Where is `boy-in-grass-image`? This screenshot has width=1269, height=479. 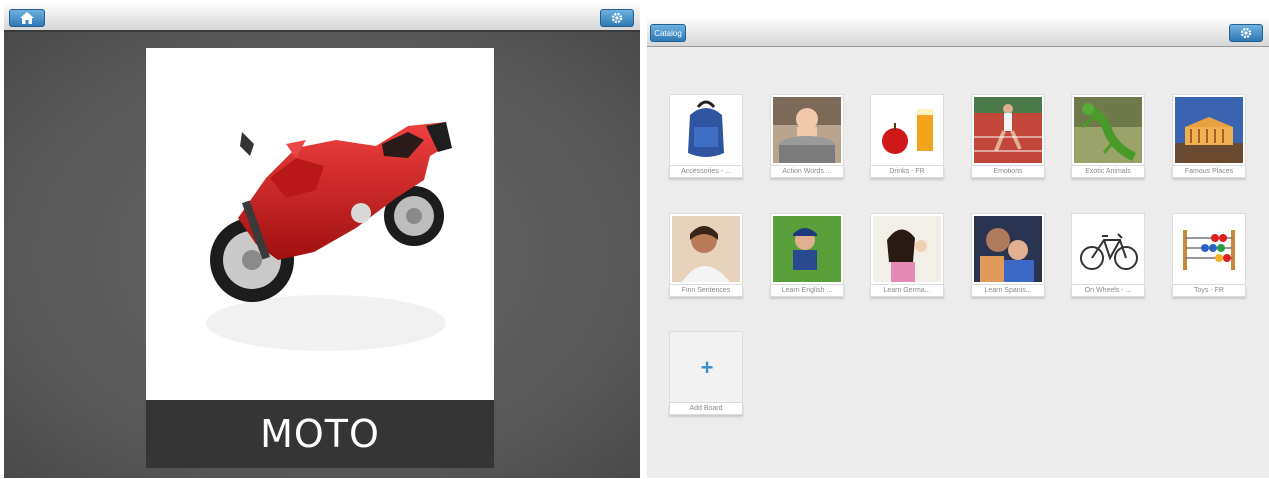
boy-in-grass-image is located at coordinates (807, 249).